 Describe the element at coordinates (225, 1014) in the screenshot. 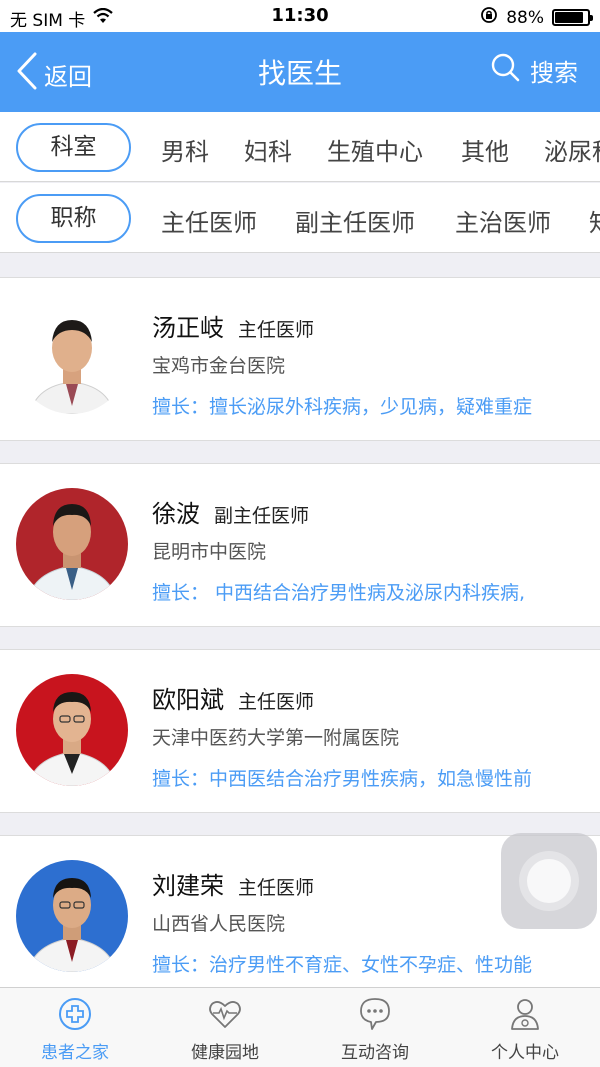

I see `heart-pulse-icon` at that location.